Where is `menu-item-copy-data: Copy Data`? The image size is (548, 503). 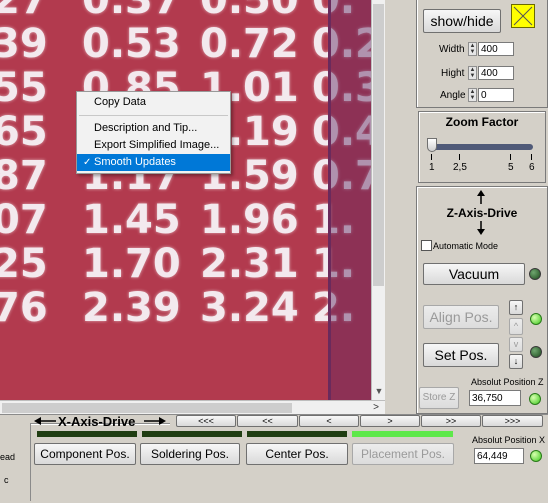
menu-item-copy-data: Copy Data is located at coordinates (153, 102).